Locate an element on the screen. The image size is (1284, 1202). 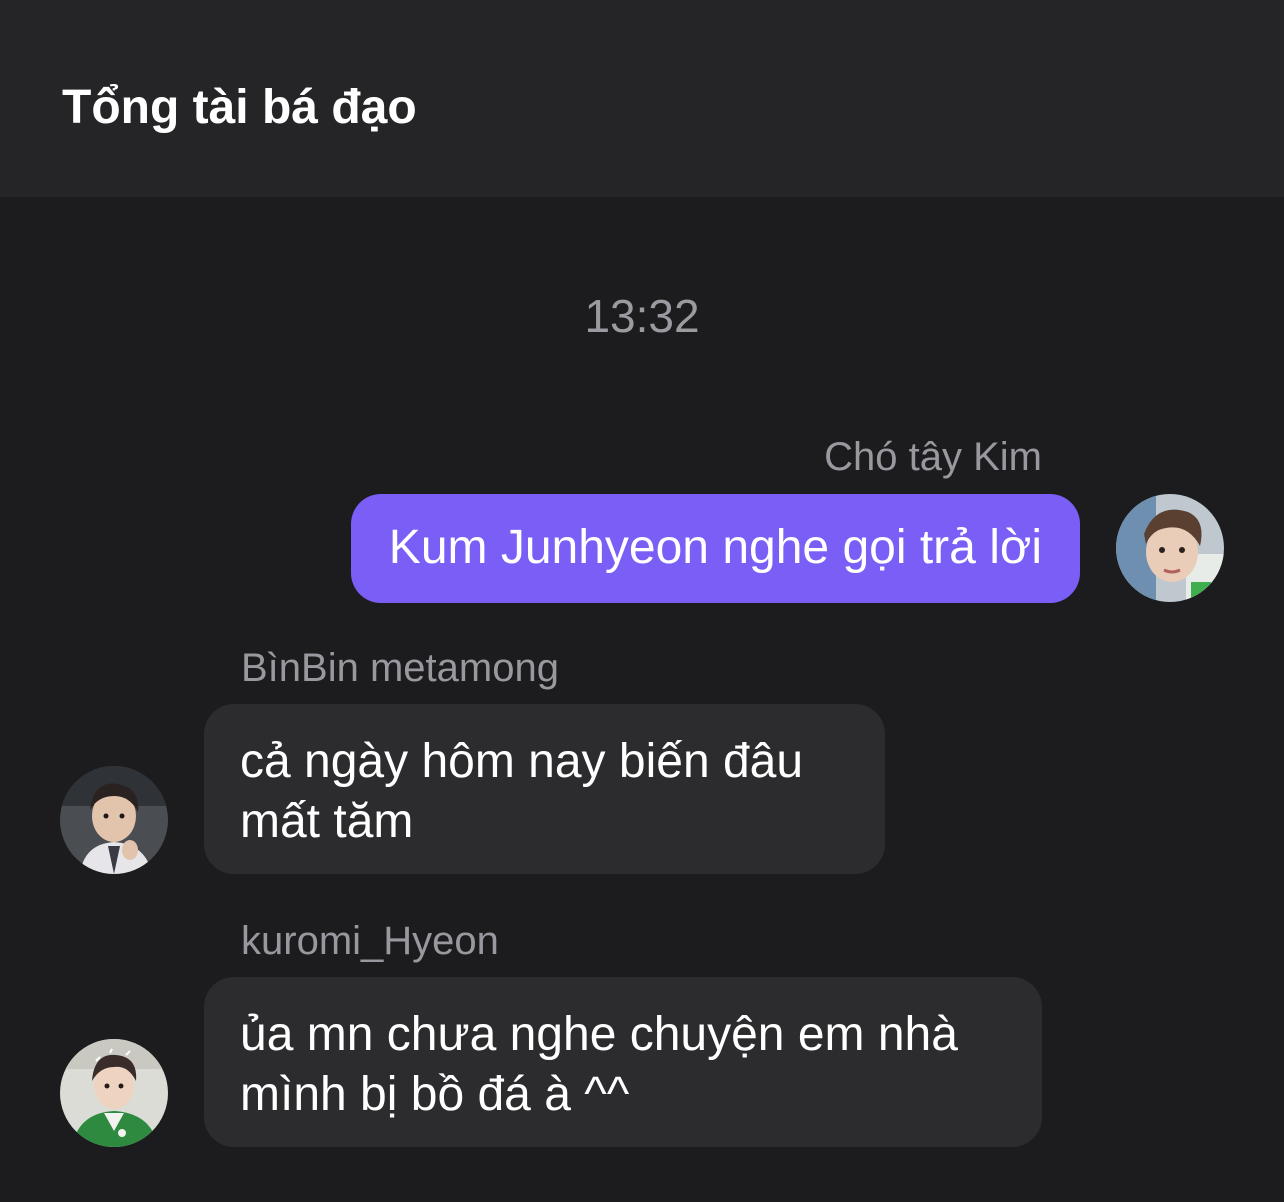
message-bubble-incoming: cả ngày hôm nay biến đâu mất tăm is located at coordinates (544, 789).